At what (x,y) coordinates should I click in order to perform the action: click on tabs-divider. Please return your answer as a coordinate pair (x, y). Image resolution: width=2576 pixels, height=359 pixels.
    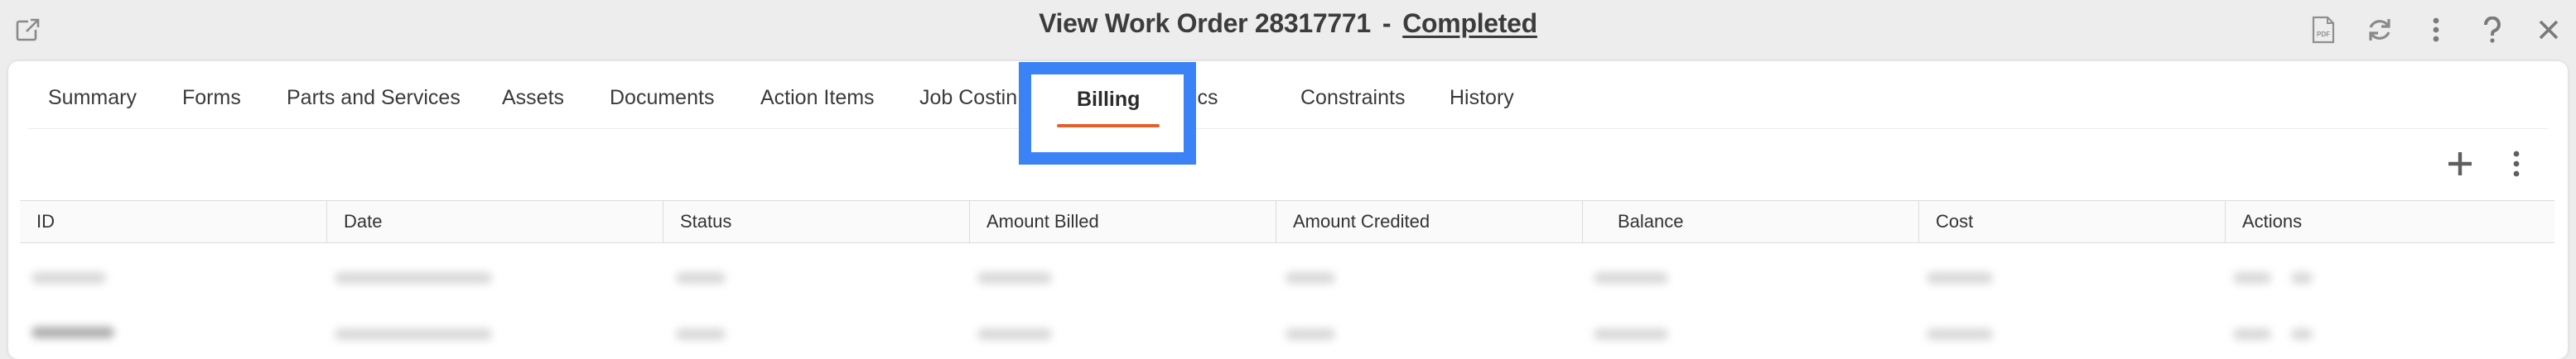
    Looking at the image, I should click on (1288, 128).